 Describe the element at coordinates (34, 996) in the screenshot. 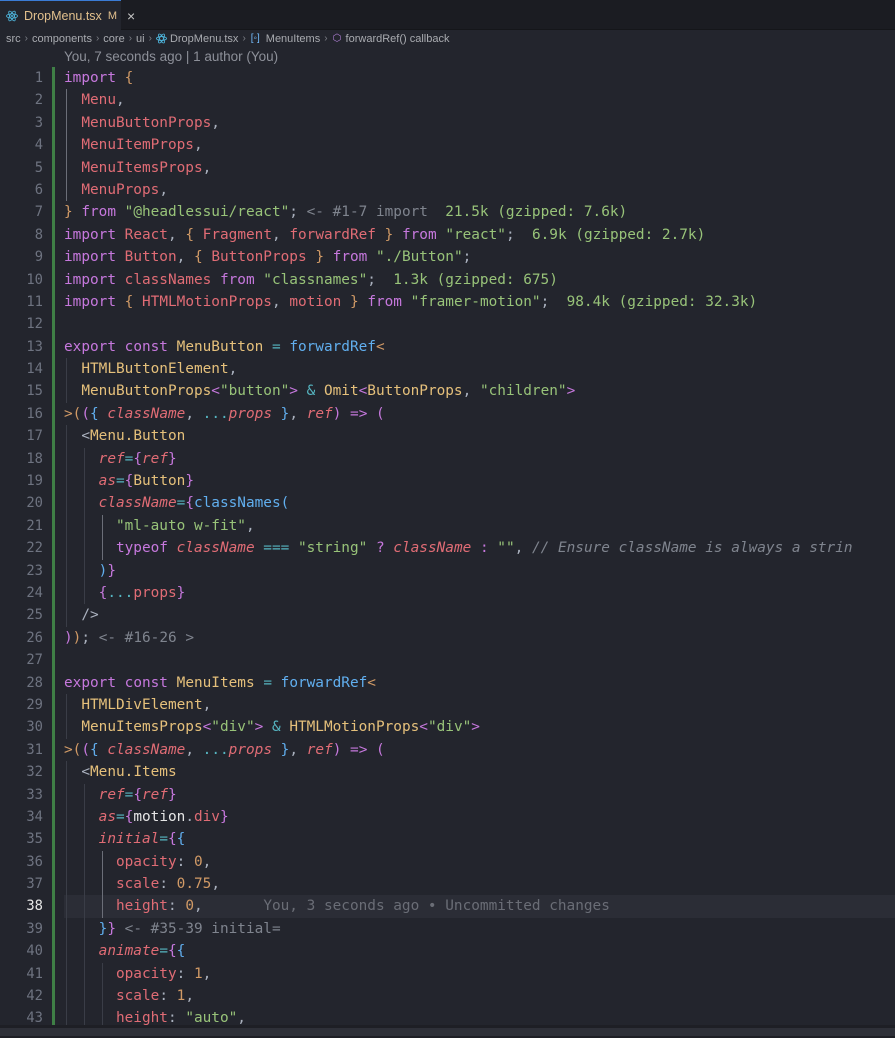

I see `line-number: 42` at that location.